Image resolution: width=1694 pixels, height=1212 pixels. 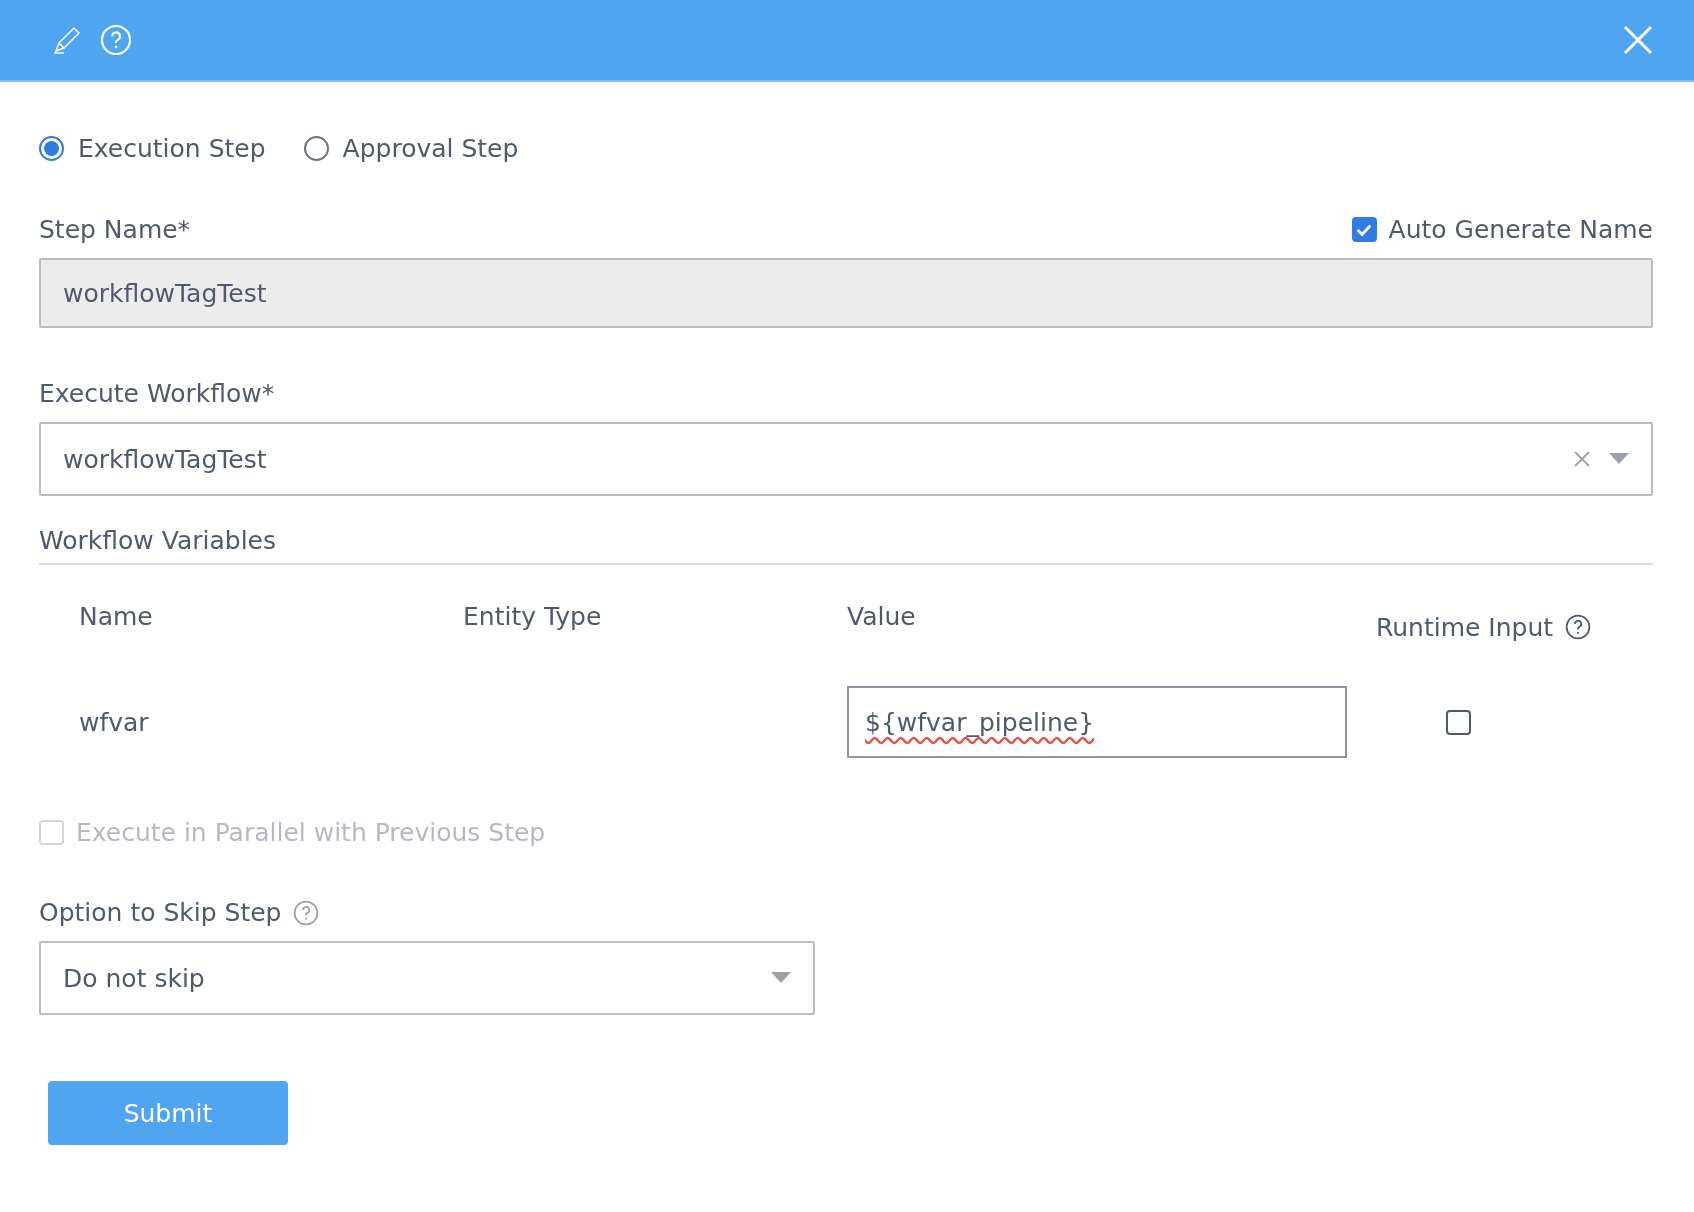 I want to click on auto-generate-checkbox: Auto Generate Name, so click(x=1502, y=229).